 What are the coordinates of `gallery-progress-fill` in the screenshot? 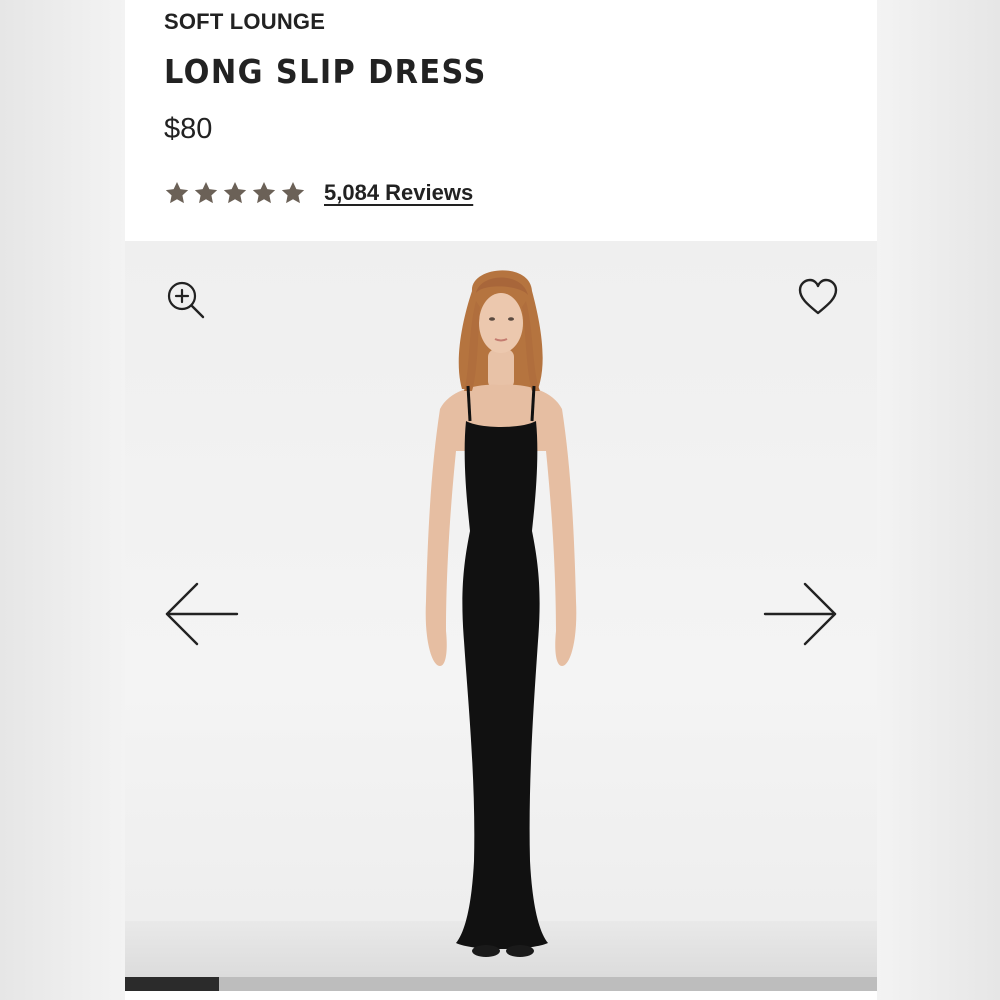 It's located at (172, 984).